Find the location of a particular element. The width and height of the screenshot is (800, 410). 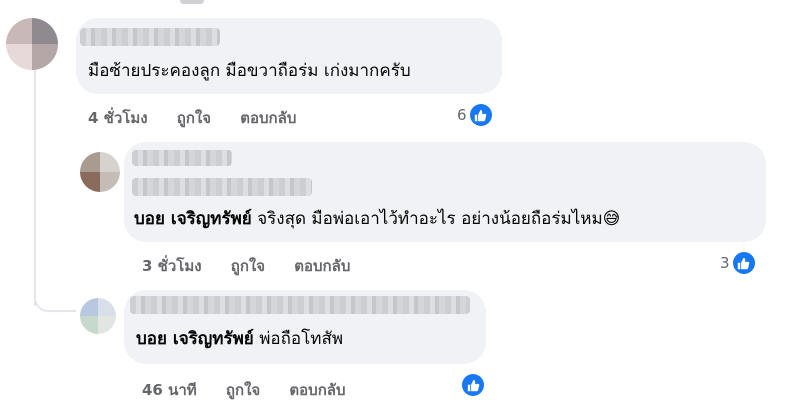

reaction-count: 3 is located at coordinates (725, 263).